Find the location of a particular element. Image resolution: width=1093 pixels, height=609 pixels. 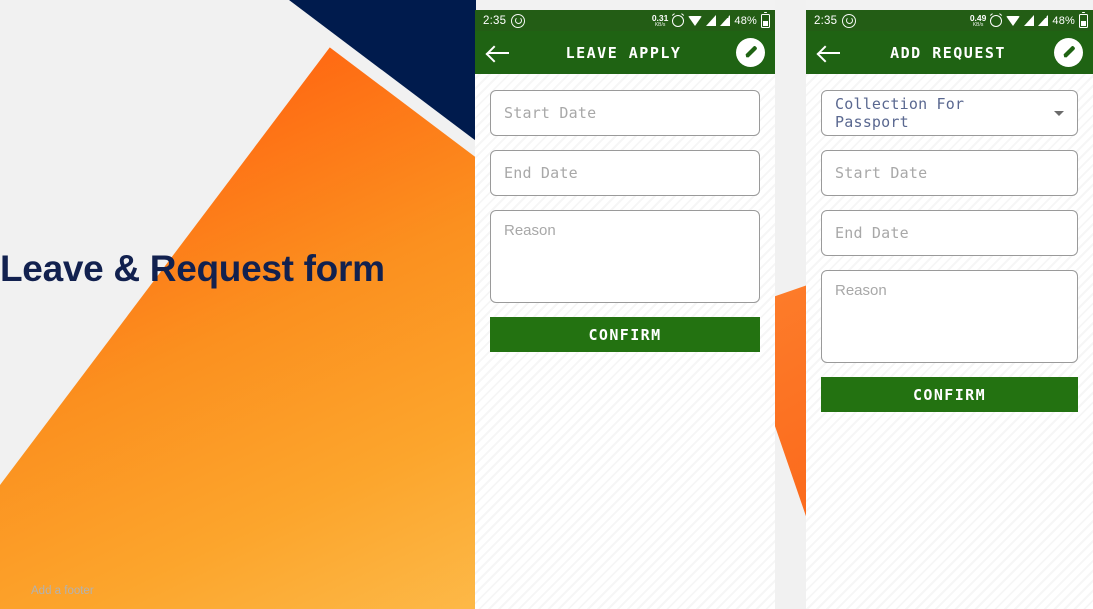

decorative-gap-band is located at coordinates (790, 304).